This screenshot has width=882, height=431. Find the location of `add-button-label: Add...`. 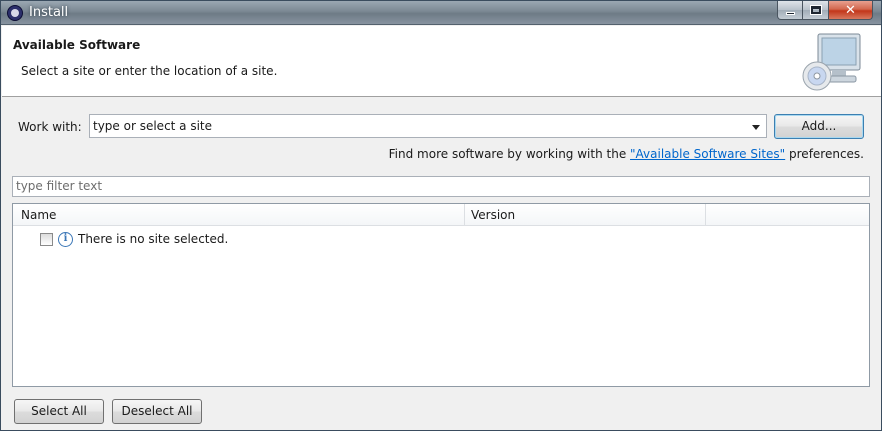

add-button-label: Add... is located at coordinates (819, 126).